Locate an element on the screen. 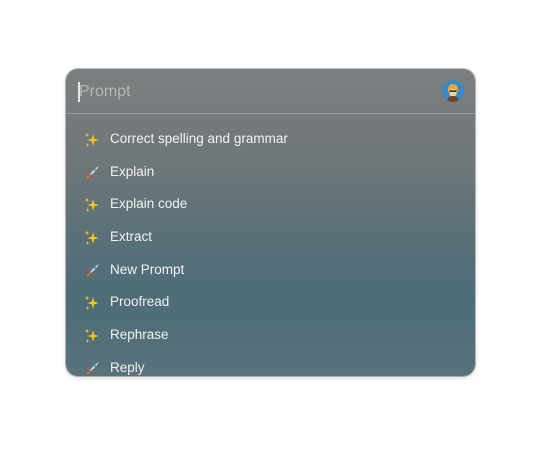 This screenshot has height=457, width=545. command-label: Proofread is located at coordinates (140, 302).